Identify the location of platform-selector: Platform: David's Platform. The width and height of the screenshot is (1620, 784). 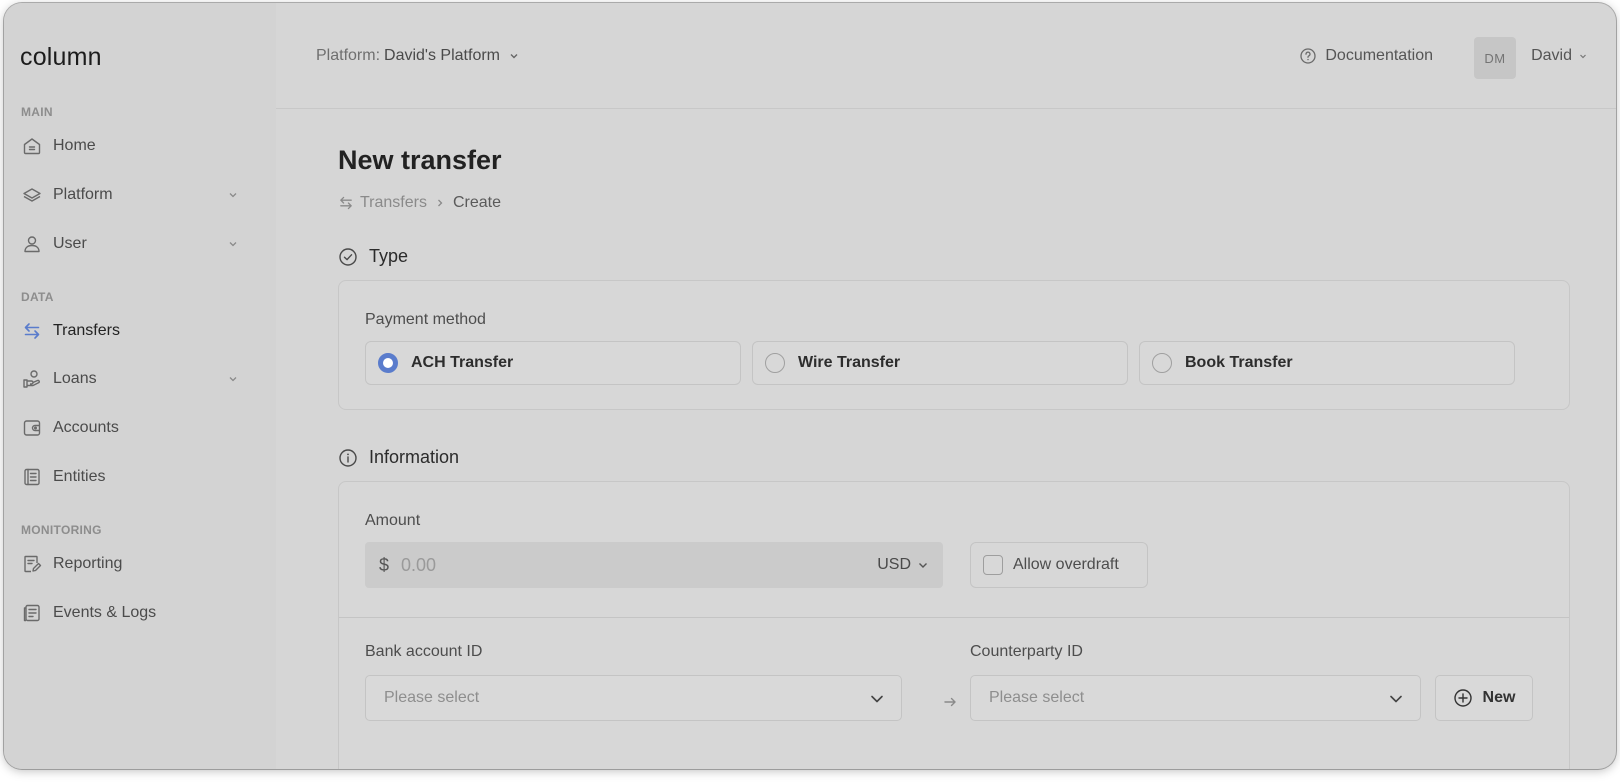
(418, 56).